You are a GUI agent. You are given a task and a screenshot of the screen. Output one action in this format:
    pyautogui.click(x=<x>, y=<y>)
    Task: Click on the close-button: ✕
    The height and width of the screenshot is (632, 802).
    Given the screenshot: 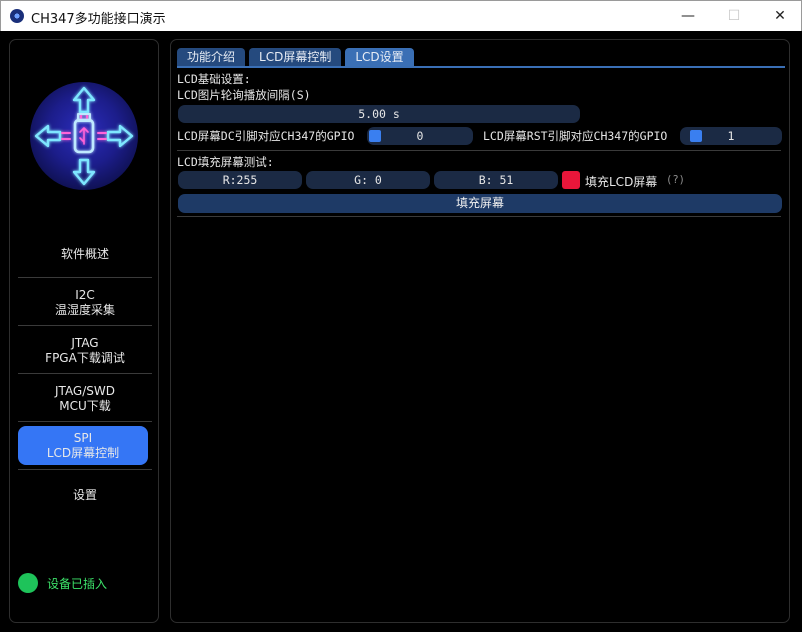 What is the action you would take?
    pyautogui.click(x=779, y=16)
    